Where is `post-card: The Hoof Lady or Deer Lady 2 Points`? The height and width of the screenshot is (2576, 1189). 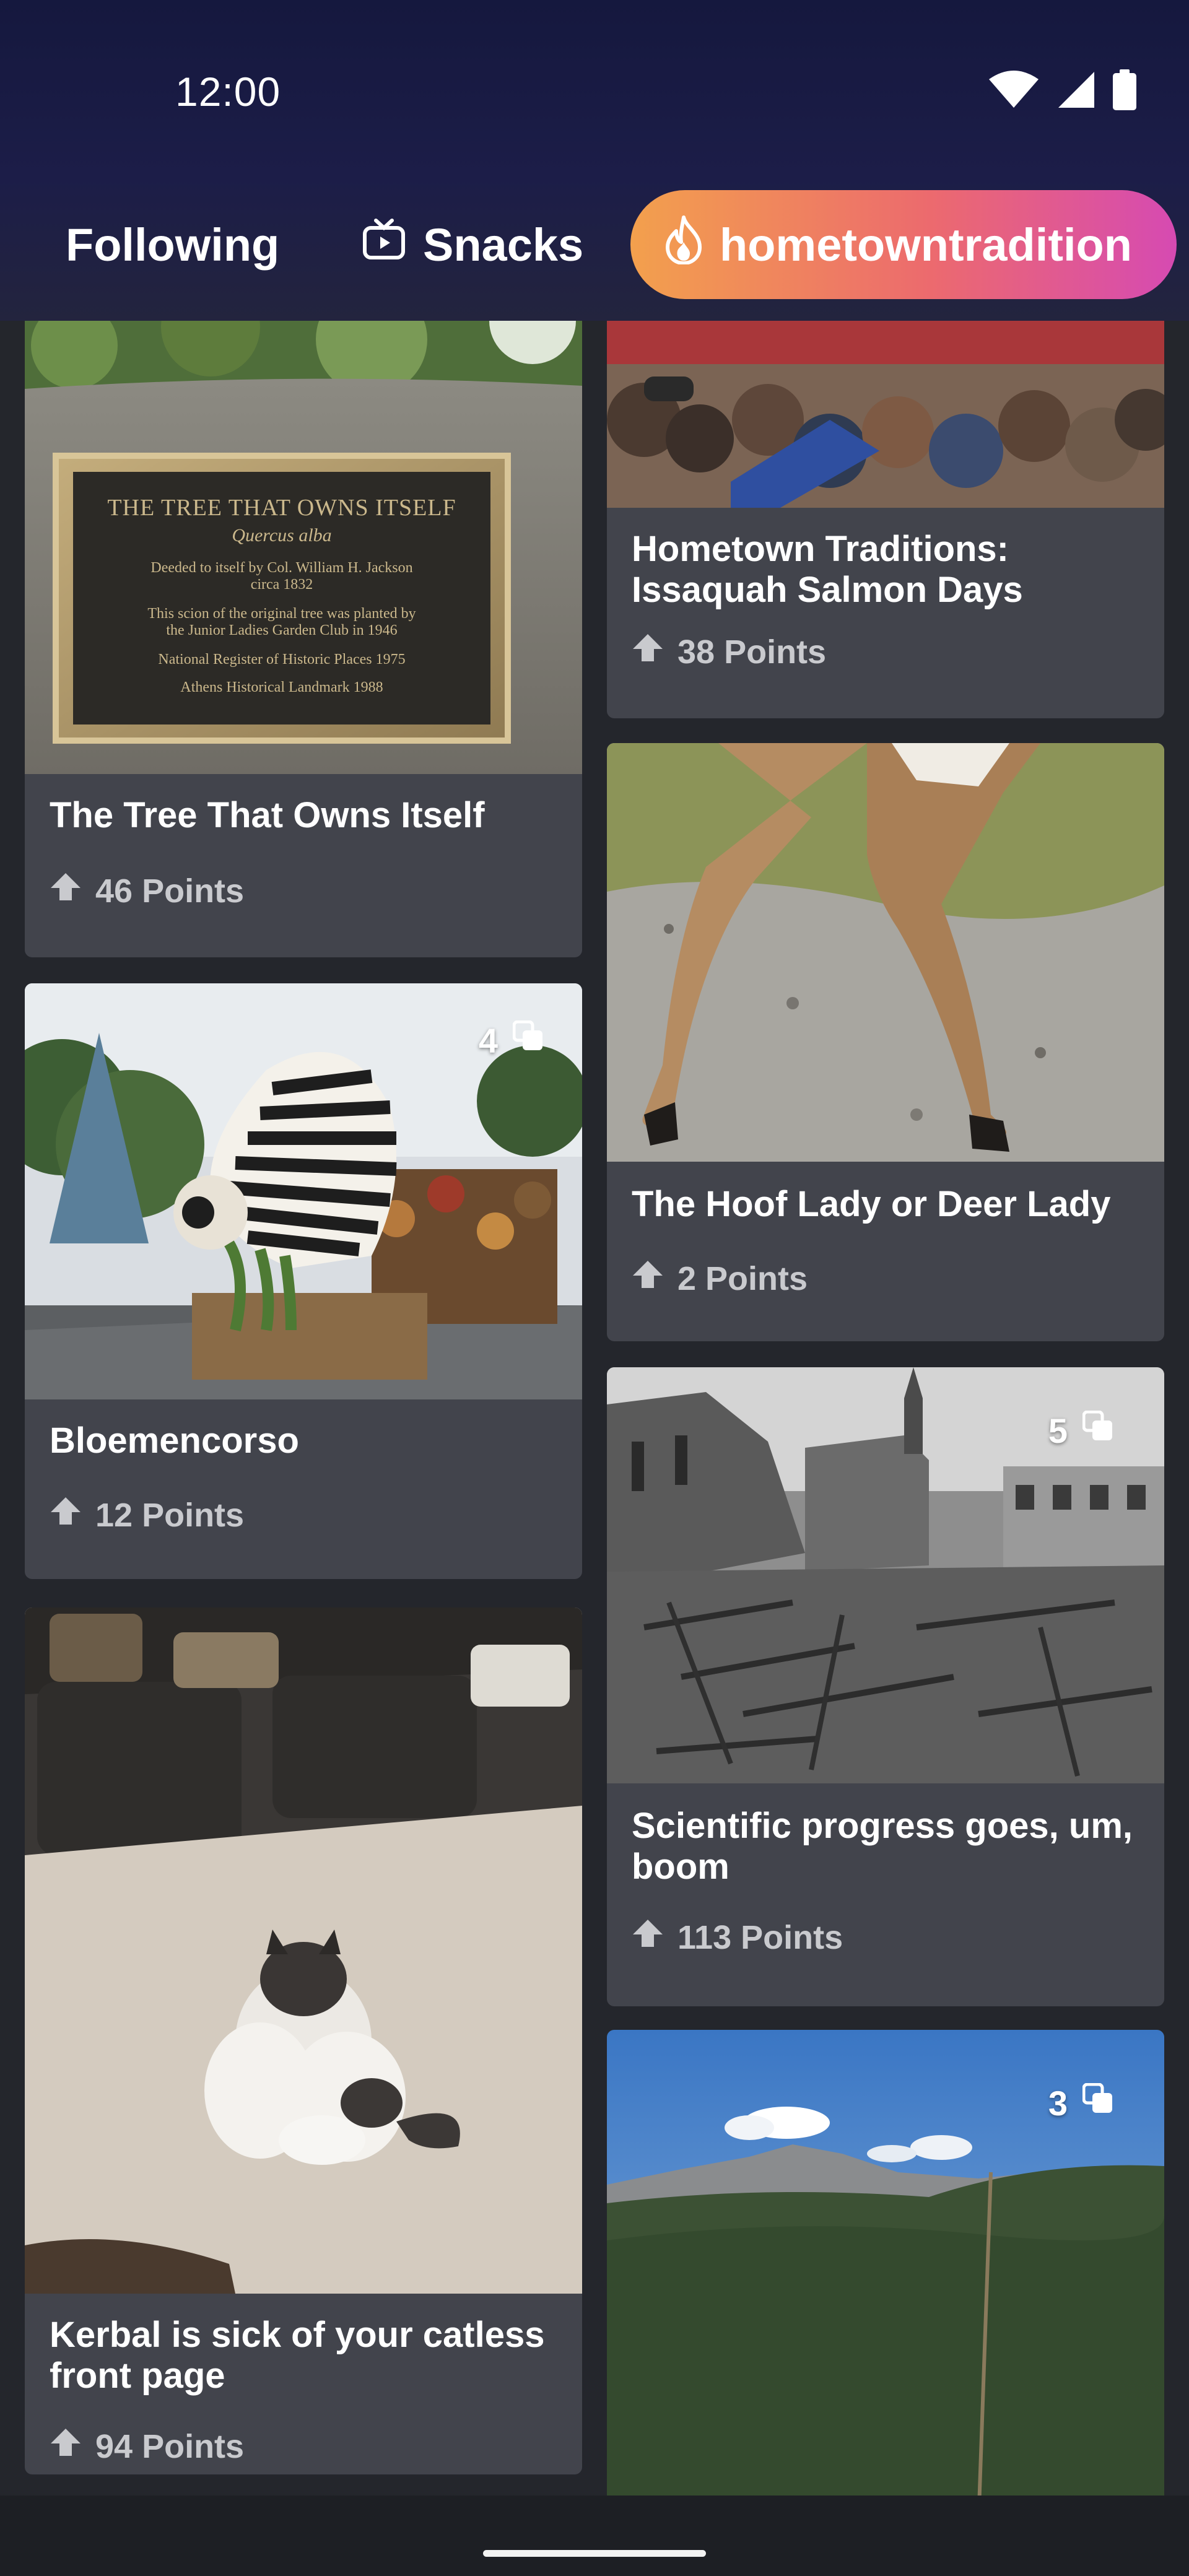 post-card: The Hoof Lady or Deer Lady 2 Points is located at coordinates (885, 1042).